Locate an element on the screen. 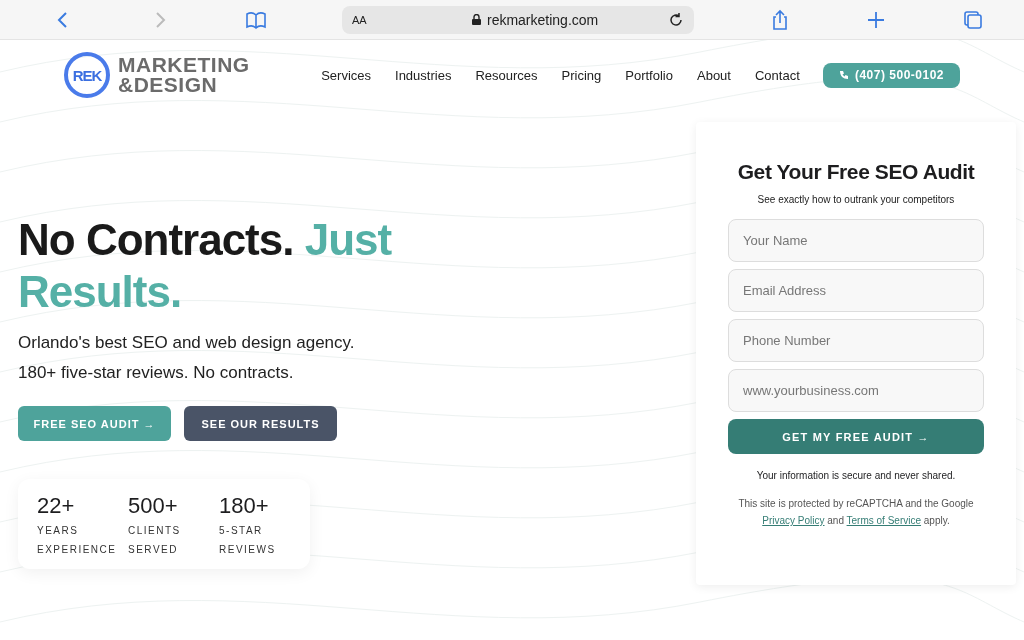 The width and height of the screenshot is (1024, 640). headline: No Contracts. Just Results. is located at coordinates (205, 266).